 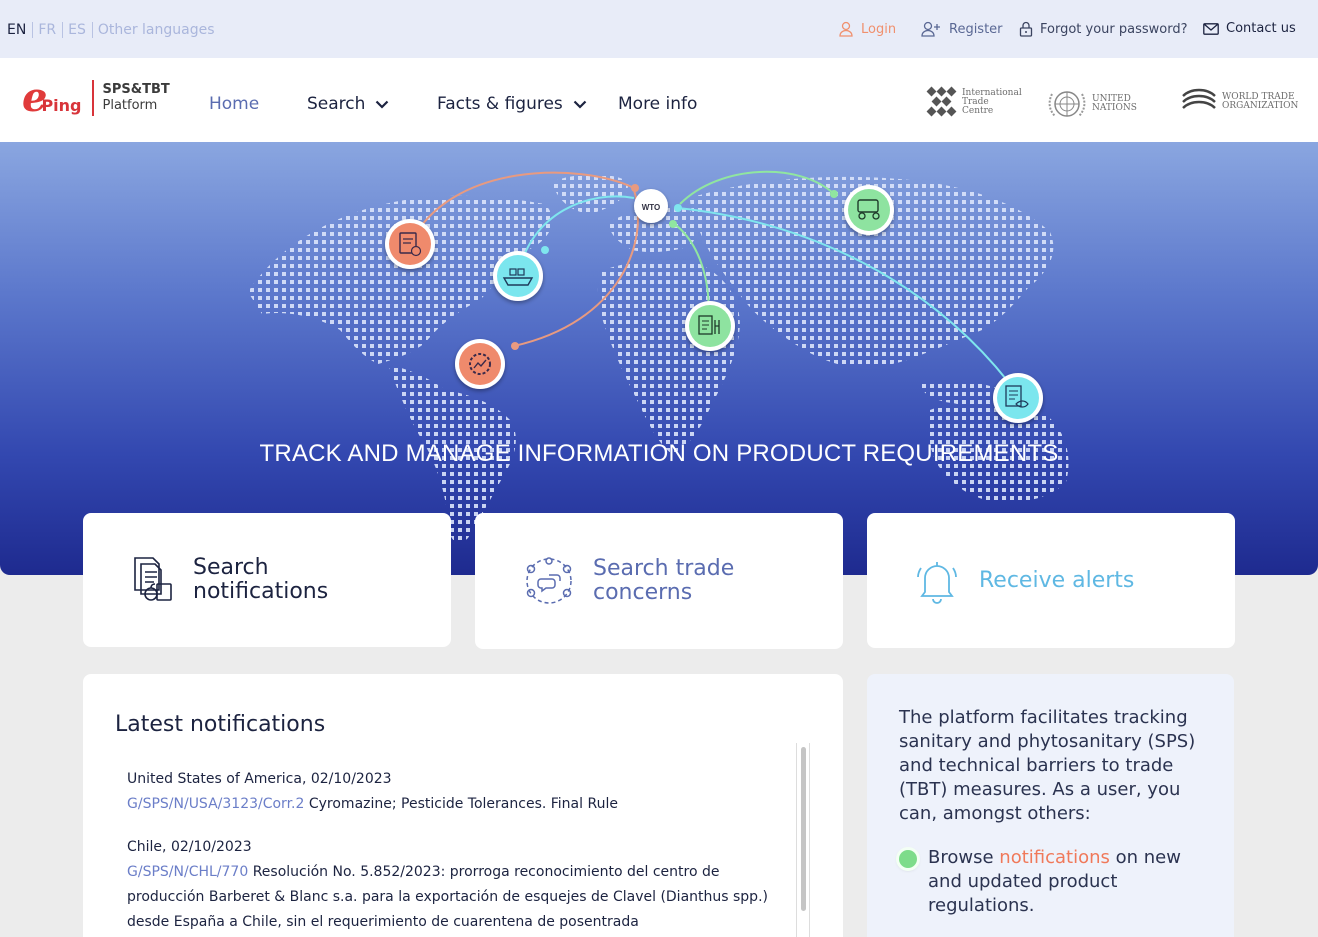 I want to click on search-trade-concerns-label: Search trade concerns, so click(x=663, y=581).